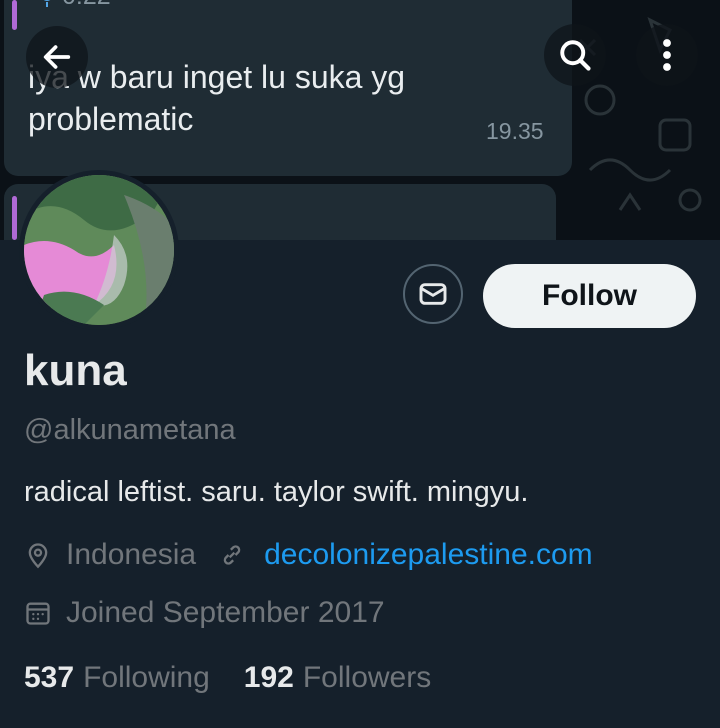 This screenshot has width=720, height=728. Describe the element at coordinates (38, 556) in the screenshot. I see `location-pin-icon` at that location.